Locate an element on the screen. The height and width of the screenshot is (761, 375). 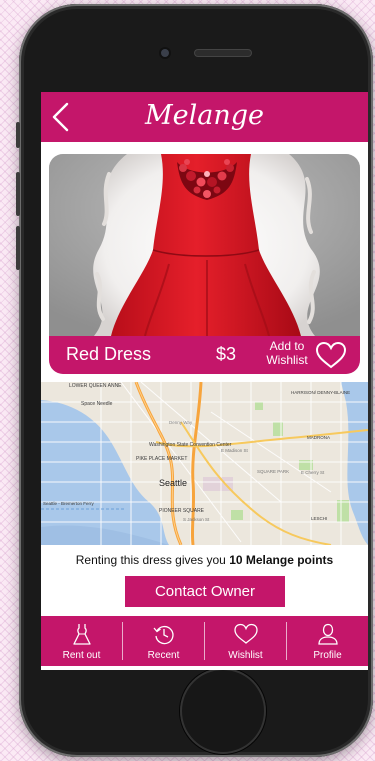
person-icon is located at coordinates (328, 634).